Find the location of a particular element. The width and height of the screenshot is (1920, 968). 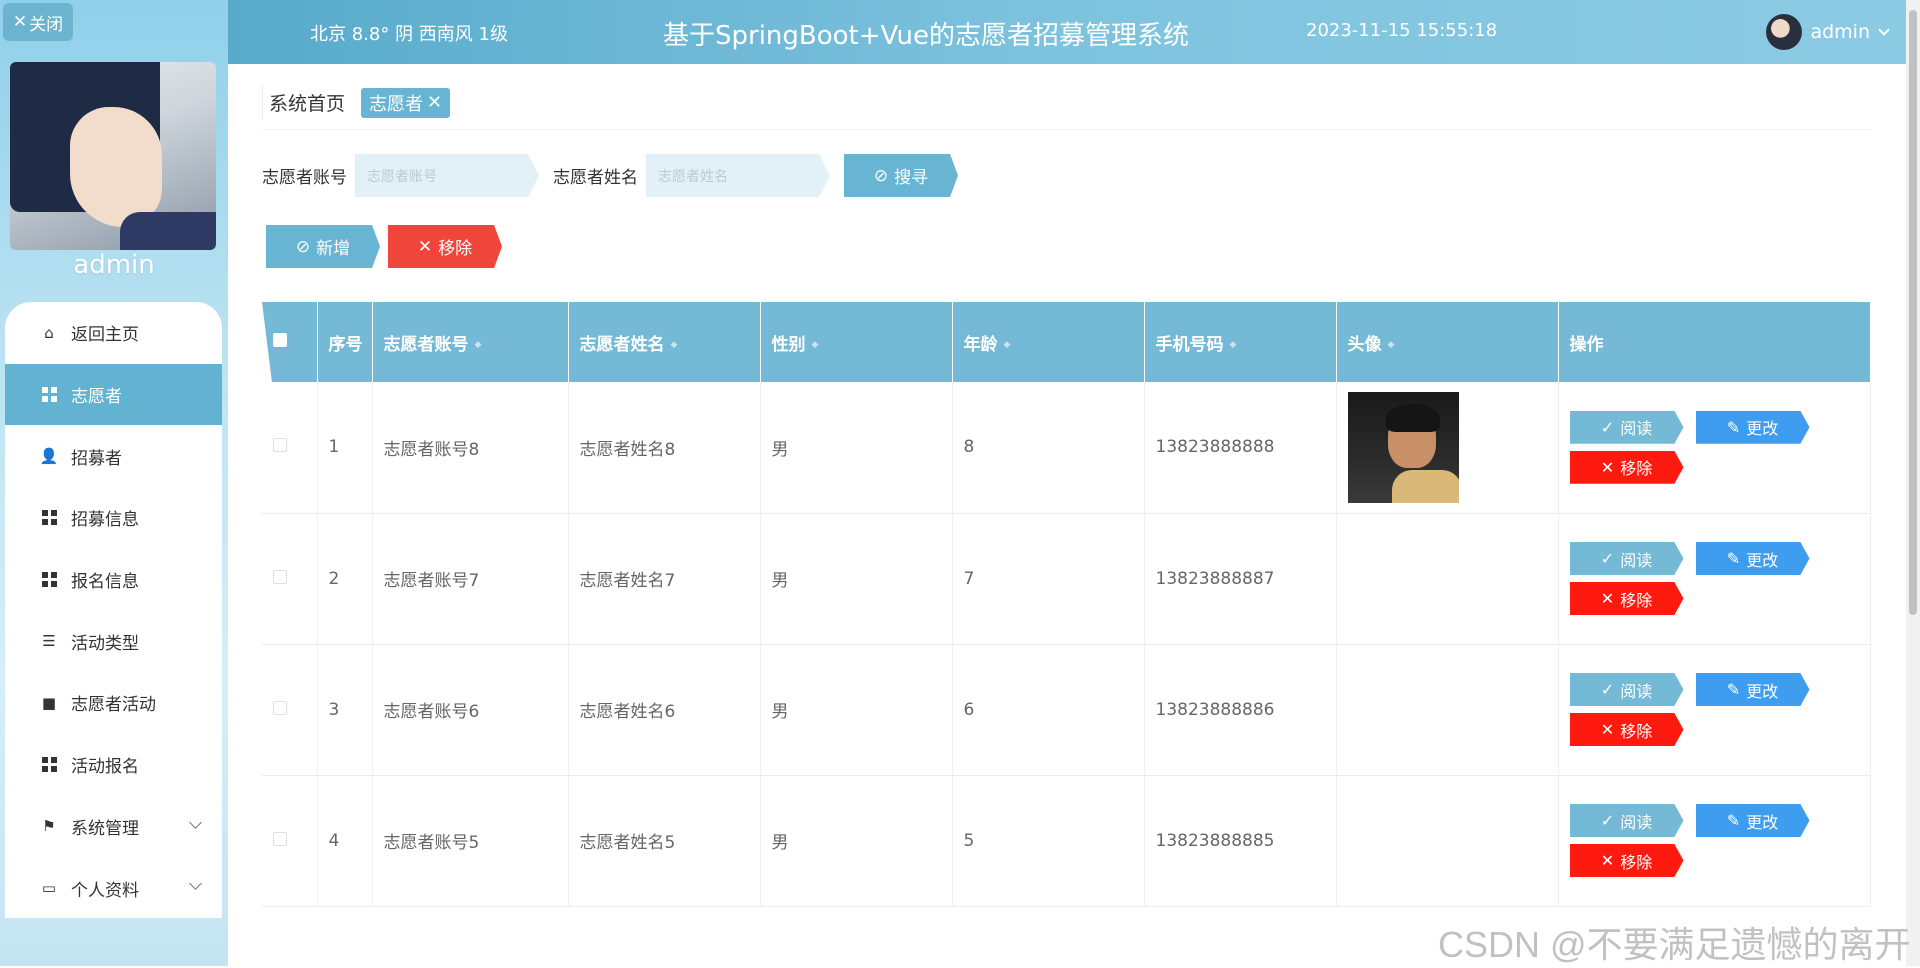

sidebar-item-volunteers: 志愿者 is located at coordinates (113, 394).